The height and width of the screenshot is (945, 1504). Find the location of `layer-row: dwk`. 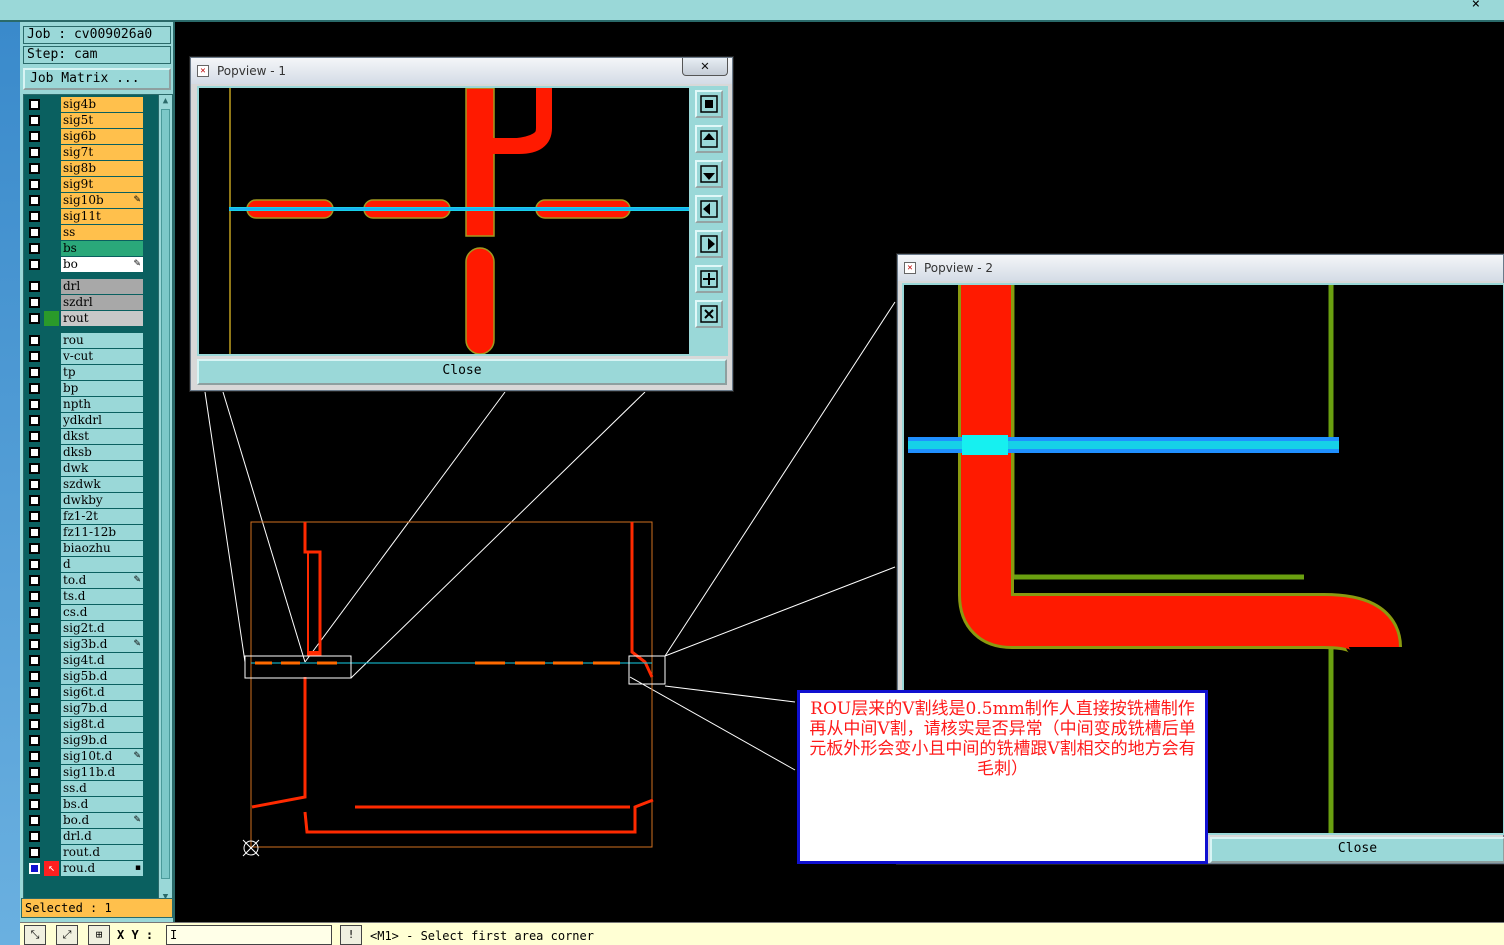

layer-row: dwk is located at coordinates (85, 468).